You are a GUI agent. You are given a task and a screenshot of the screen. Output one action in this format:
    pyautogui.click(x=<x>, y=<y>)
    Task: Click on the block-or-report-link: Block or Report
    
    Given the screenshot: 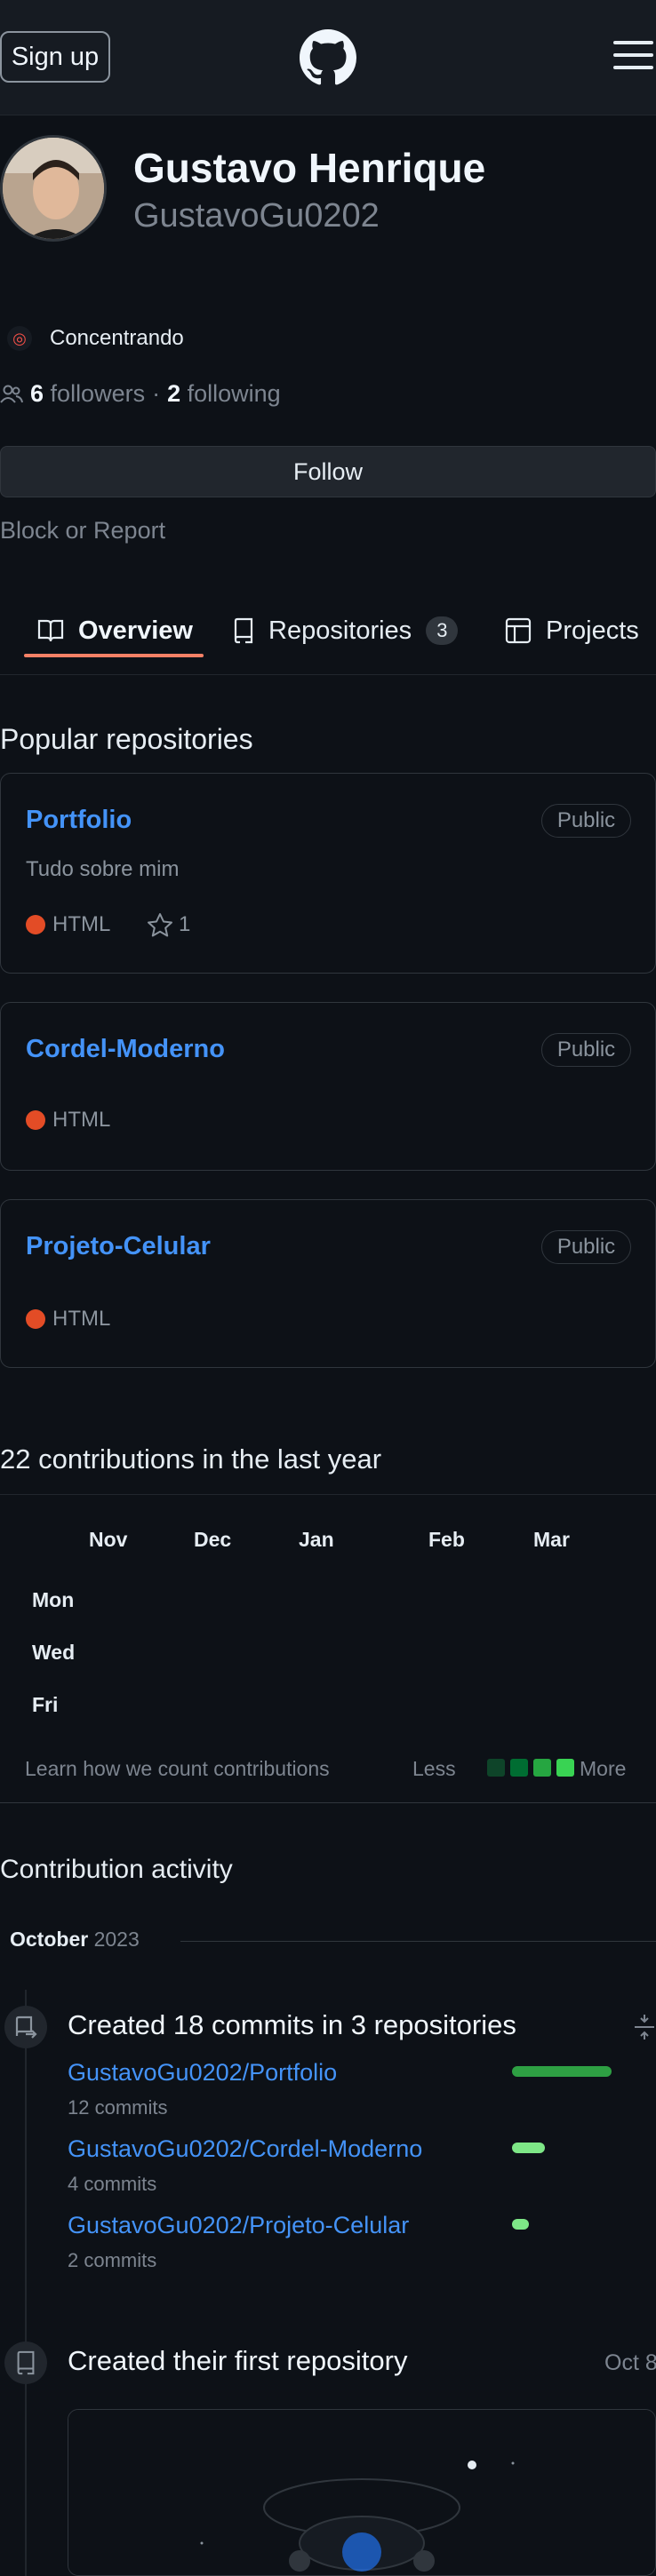 What is the action you would take?
    pyautogui.click(x=82, y=531)
    